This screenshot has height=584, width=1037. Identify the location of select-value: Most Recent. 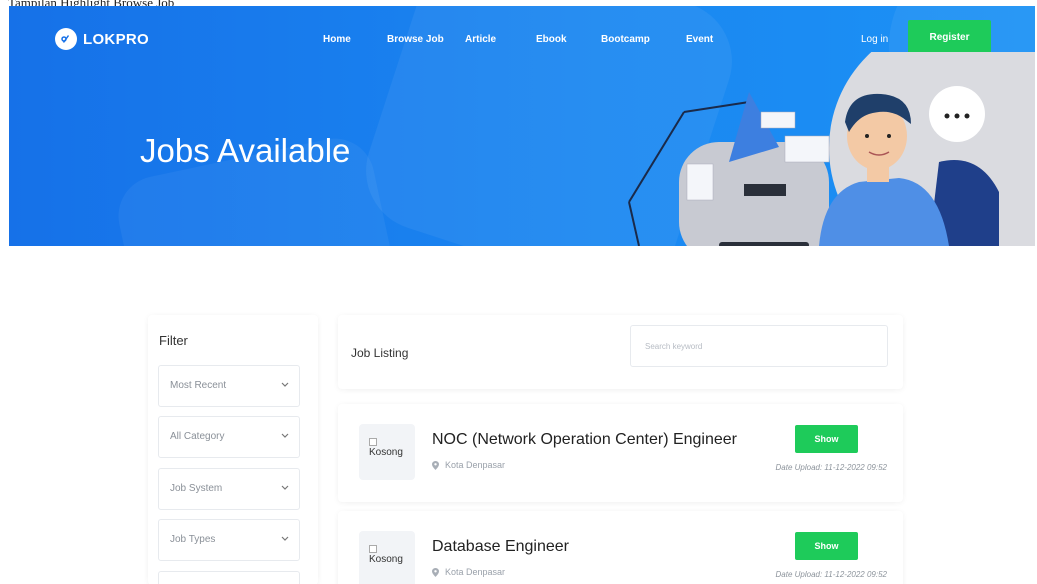
(198, 385).